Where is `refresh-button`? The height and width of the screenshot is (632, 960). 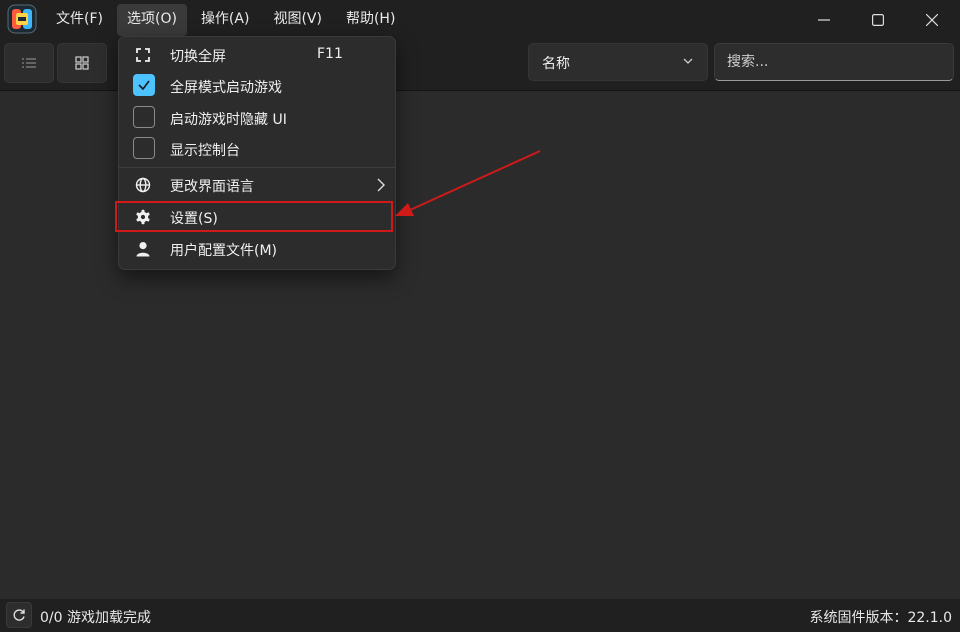
refresh-button is located at coordinates (19, 615).